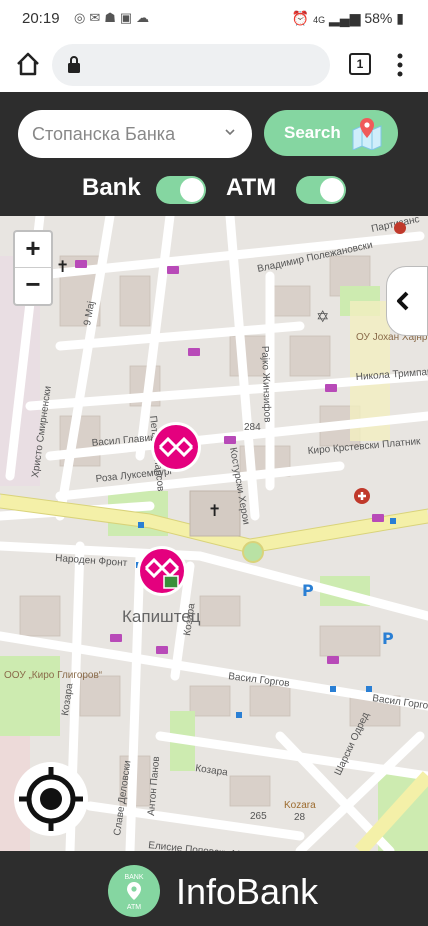  I want to click on url-bar, so click(191, 65).